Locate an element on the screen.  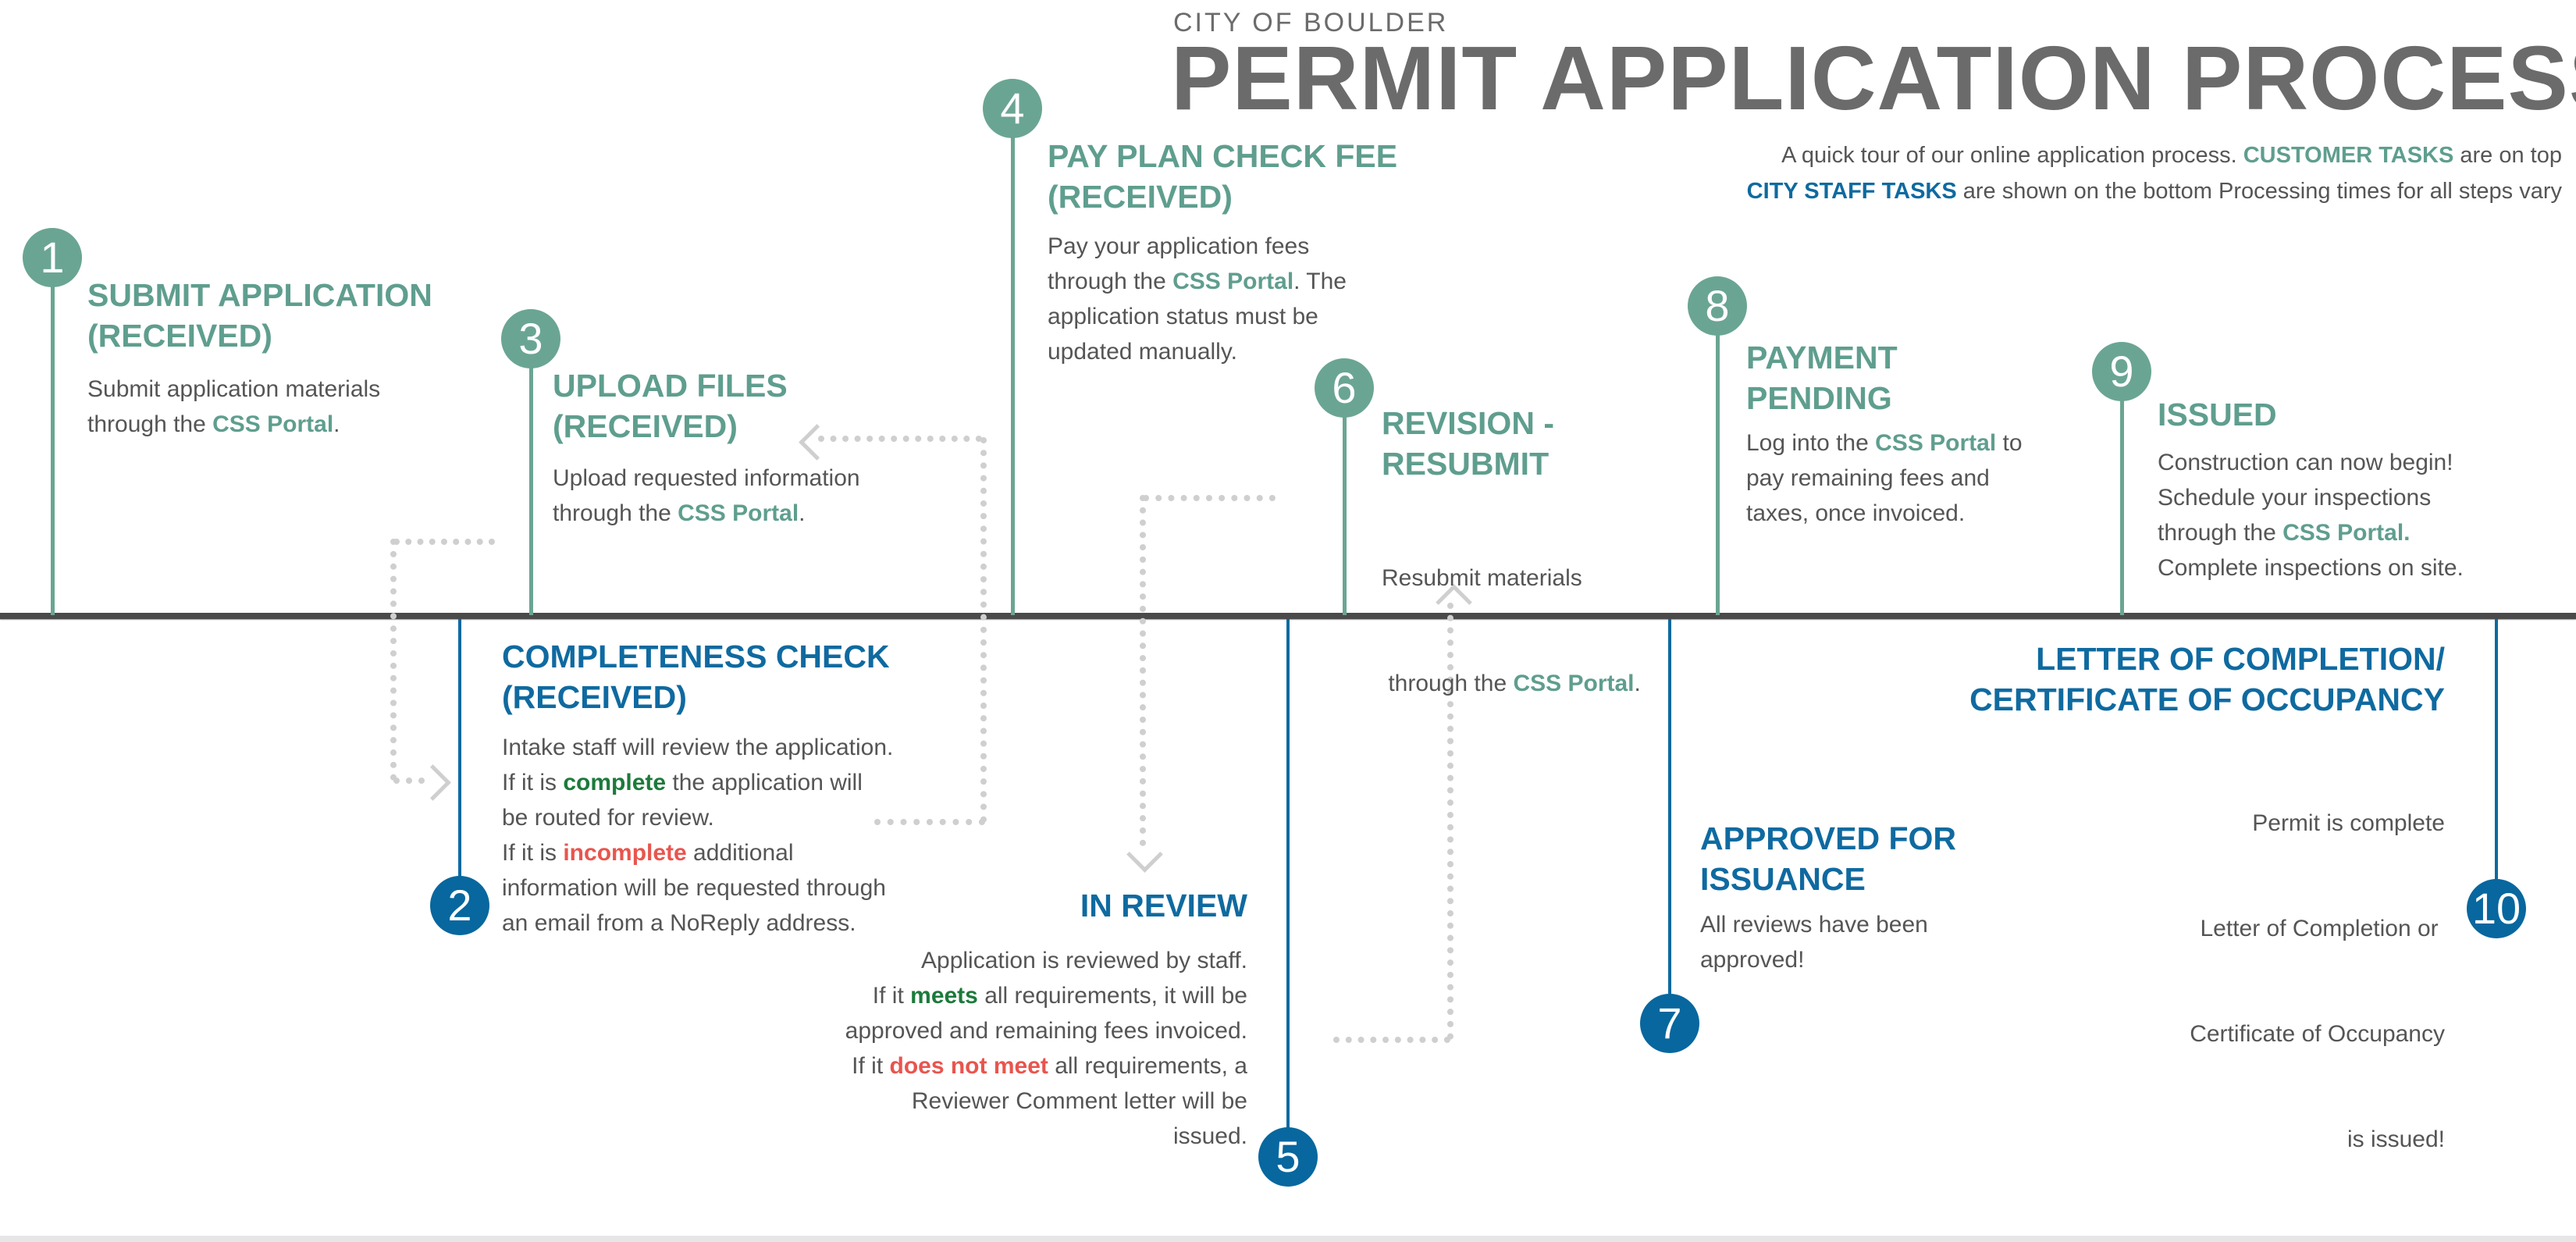
body-line: Letter of Completion or is located at coordinates (2322, 928).